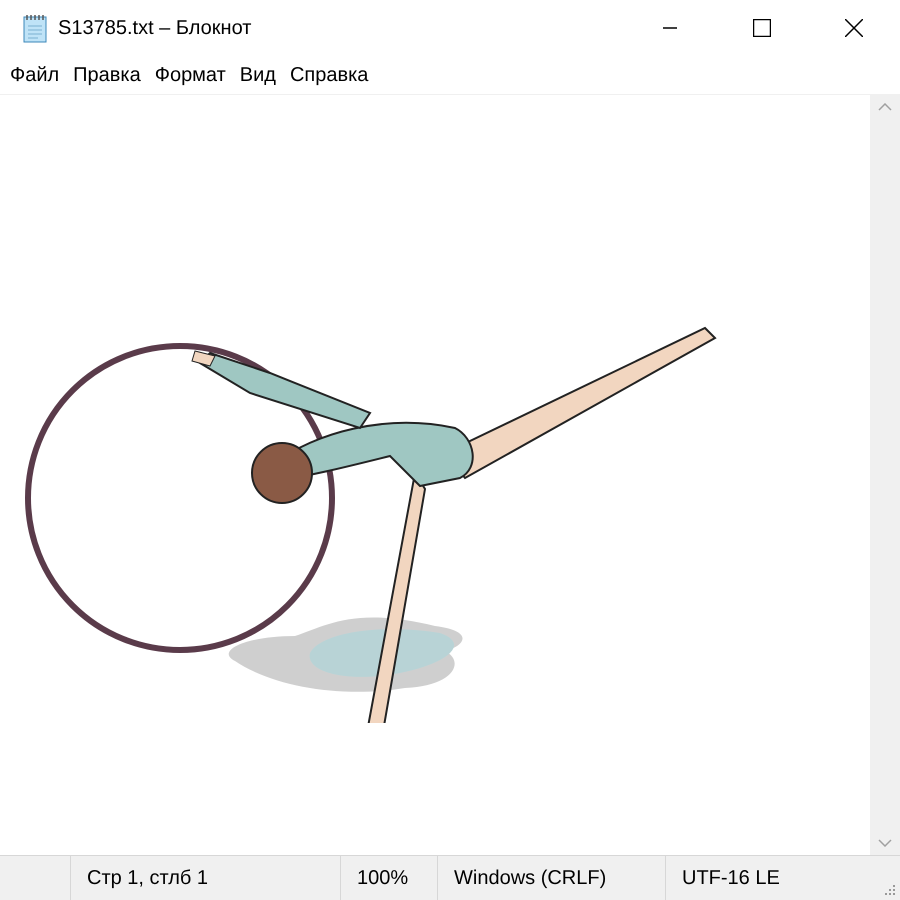  What do you see at coordinates (155, 28) in the screenshot?
I see `window-title: S13785.txt – Блокнот` at bounding box center [155, 28].